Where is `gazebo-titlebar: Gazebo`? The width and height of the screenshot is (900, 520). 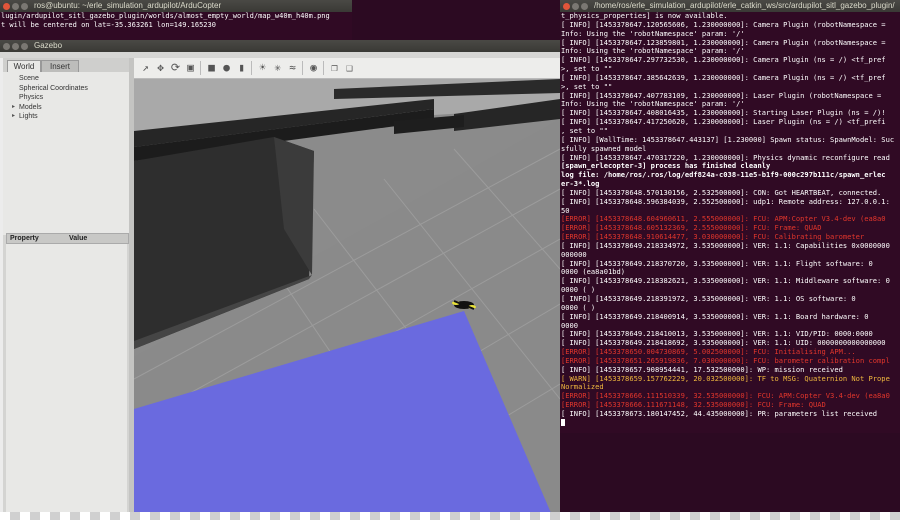
gazebo-titlebar: Gazebo is located at coordinates (280, 46).